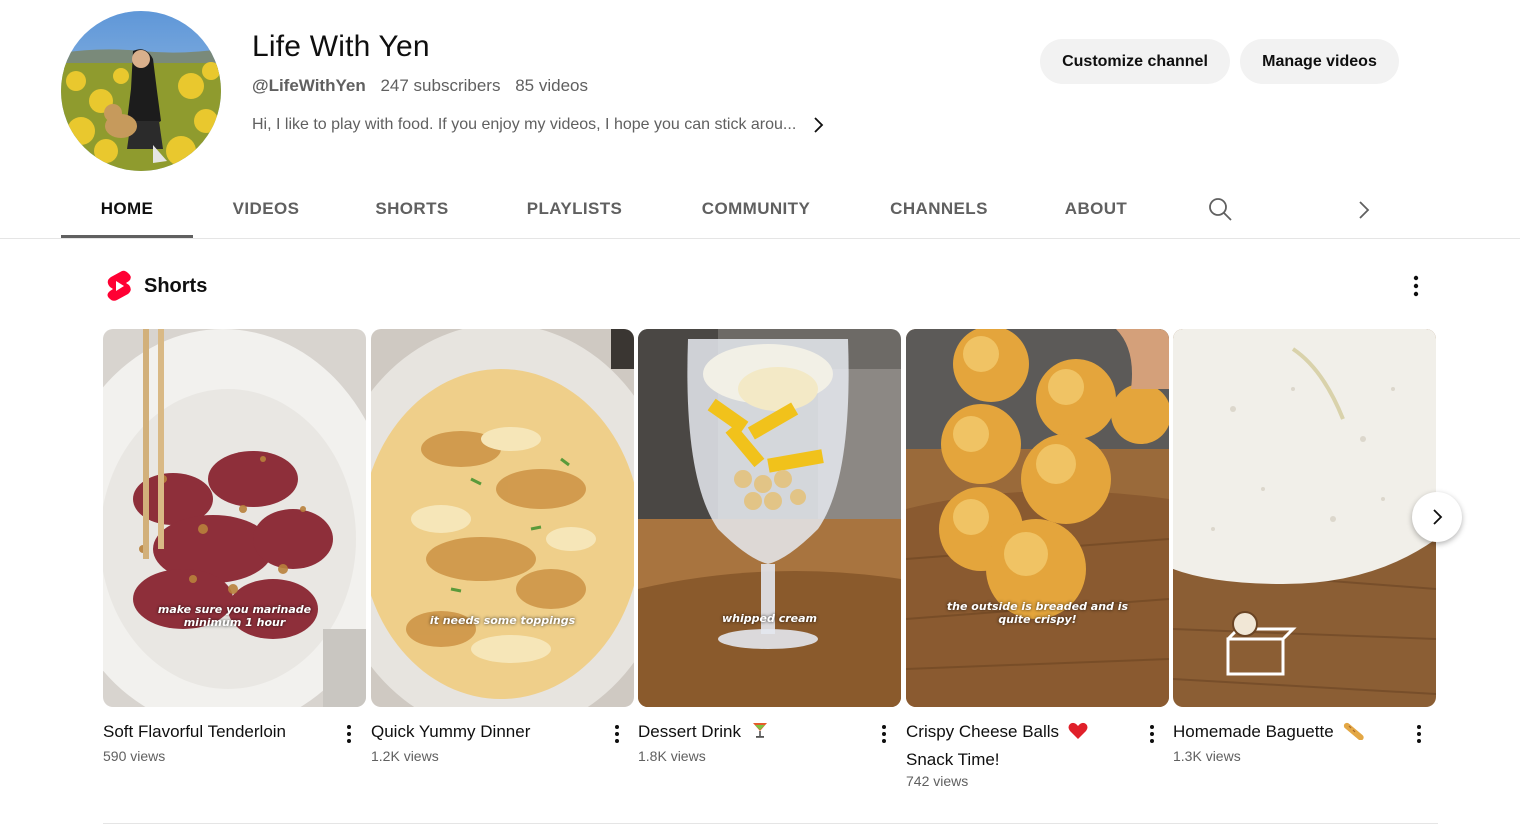  I want to click on subscriber-count: 247 subscribers, so click(440, 85).